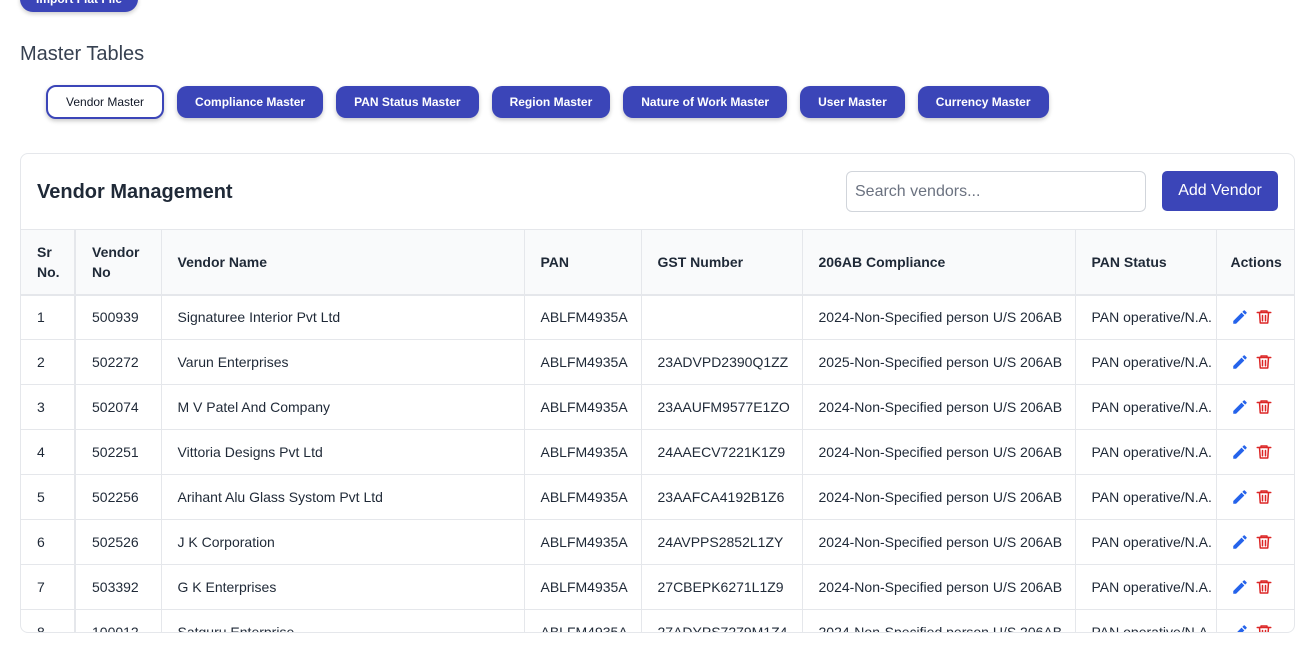 Image resolution: width=1315 pixels, height=652 pixels. What do you see at coordinates (343, 362) in the screenshot?
I see `vendor-name-cell: Varun Enterprises` at bounding box center [343, 362].